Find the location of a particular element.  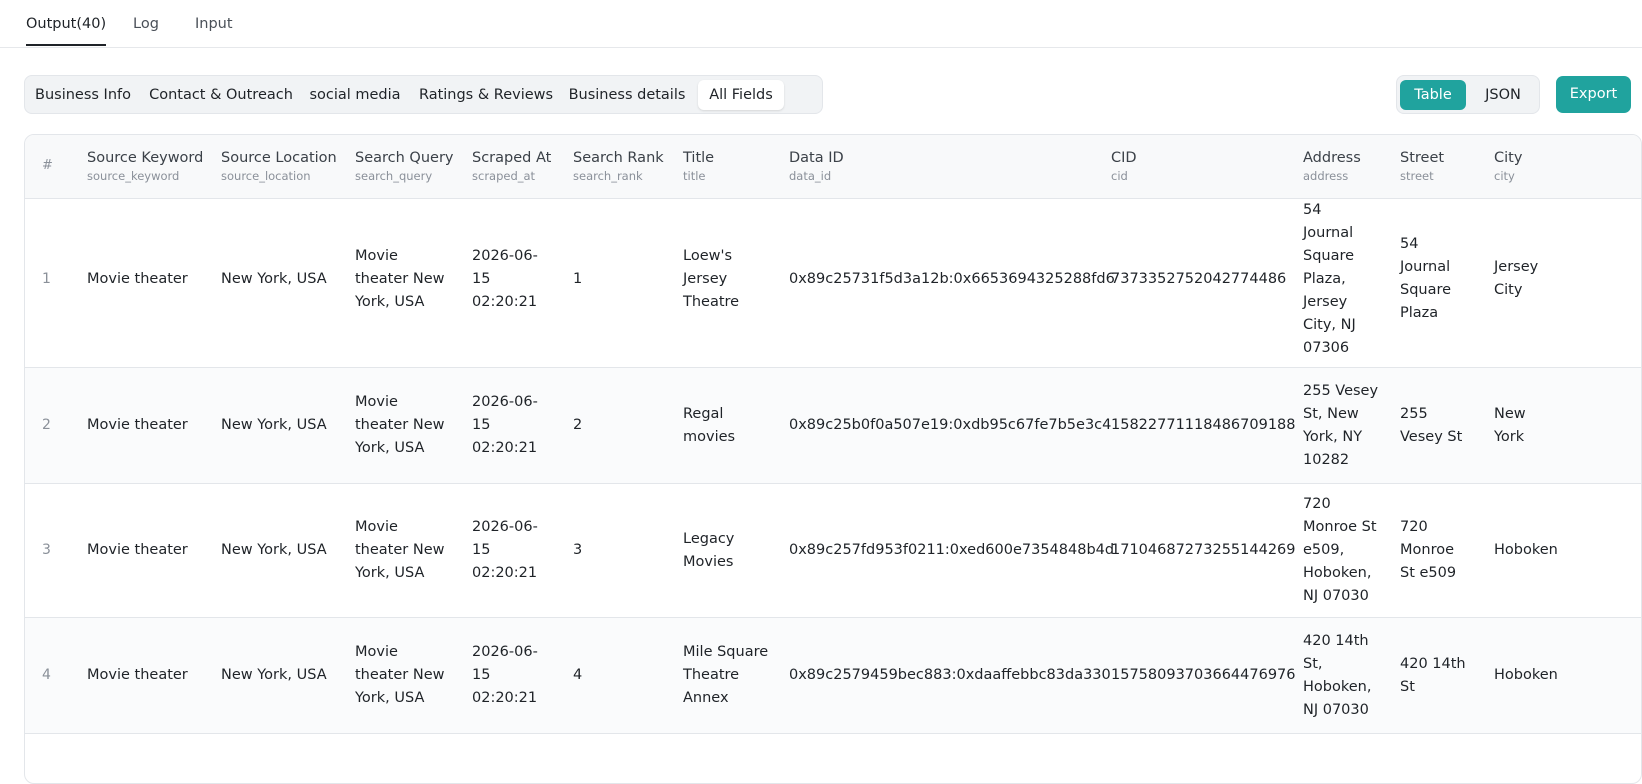

field-group-ratings-reviews: Ratings & Reviews is located at coordinates (486, 95).